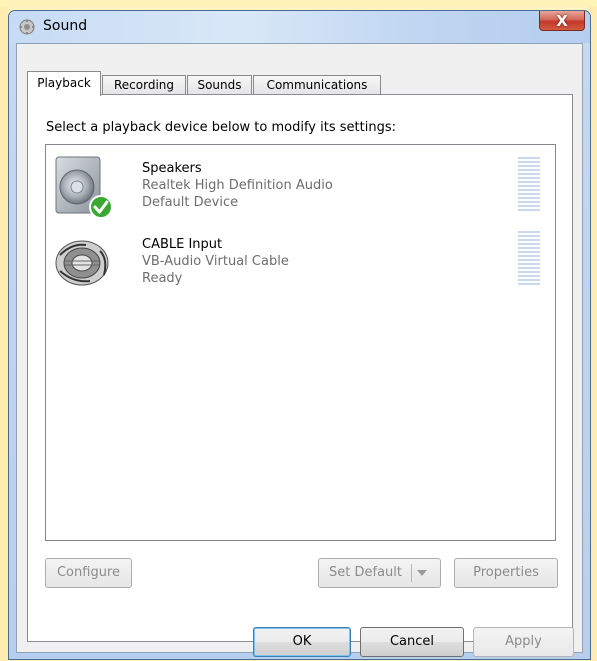  Describe the element at coordinates (411, 573) in the screenshot. I see `split-divider` at that location.